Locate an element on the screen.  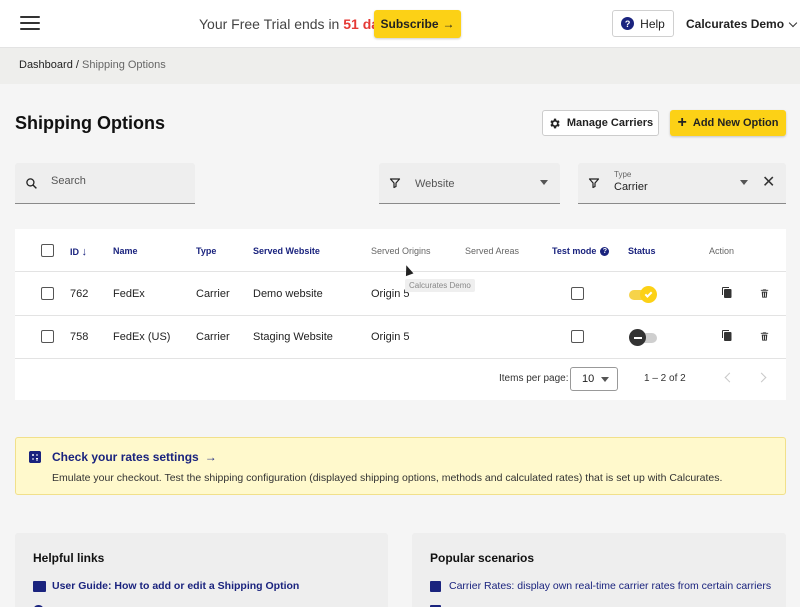
search-icon is located at coordinates (31, 183).